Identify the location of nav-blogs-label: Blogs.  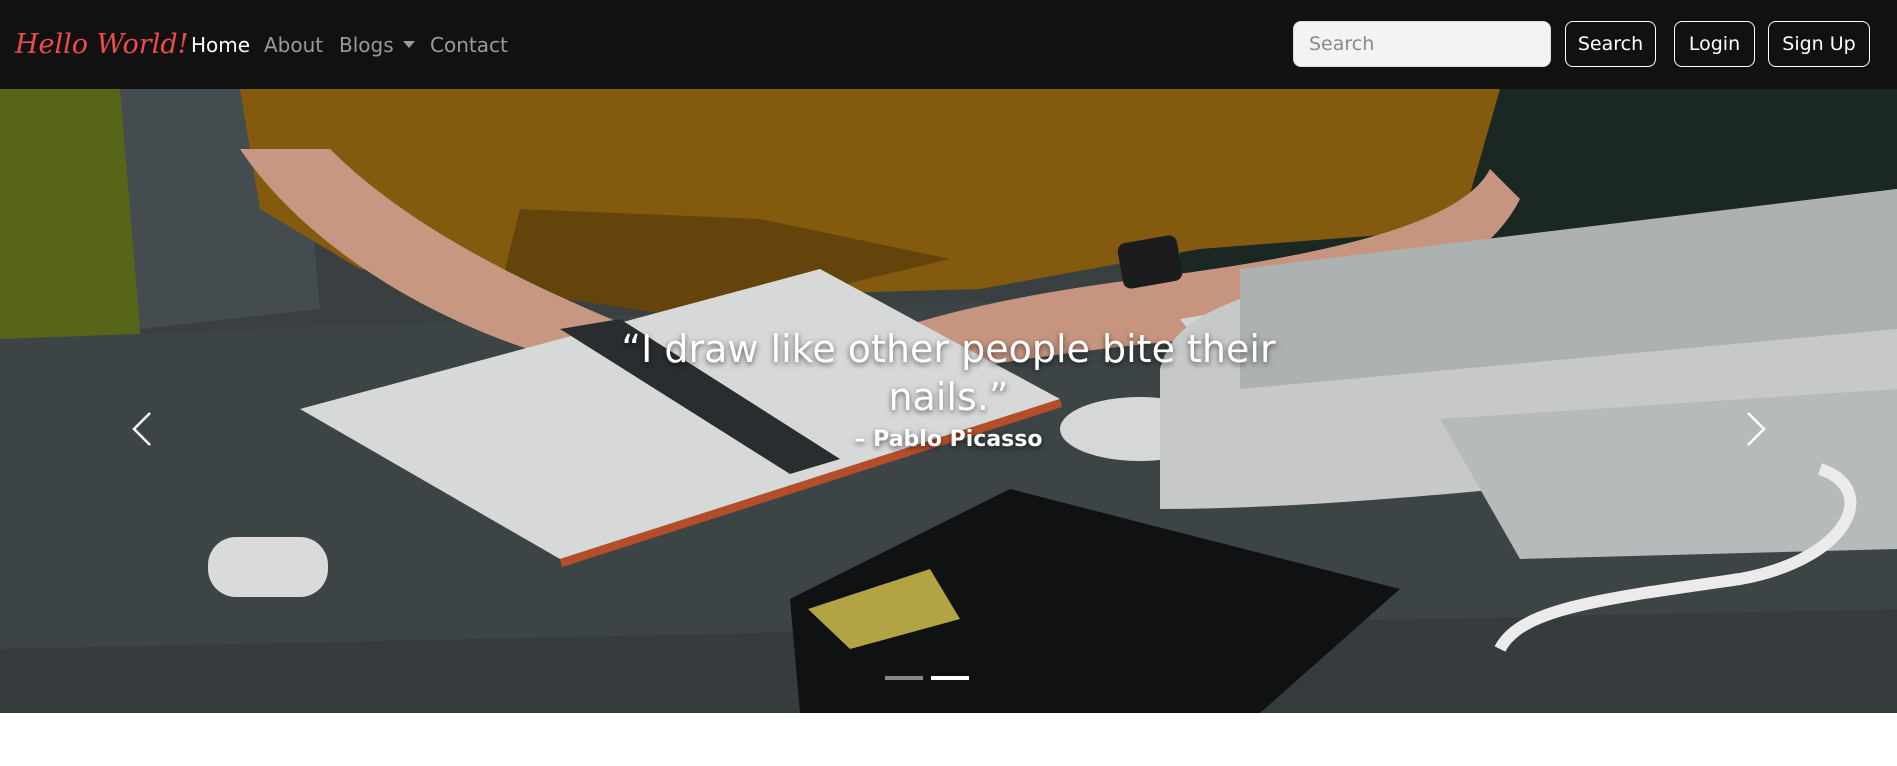
(366, 45).